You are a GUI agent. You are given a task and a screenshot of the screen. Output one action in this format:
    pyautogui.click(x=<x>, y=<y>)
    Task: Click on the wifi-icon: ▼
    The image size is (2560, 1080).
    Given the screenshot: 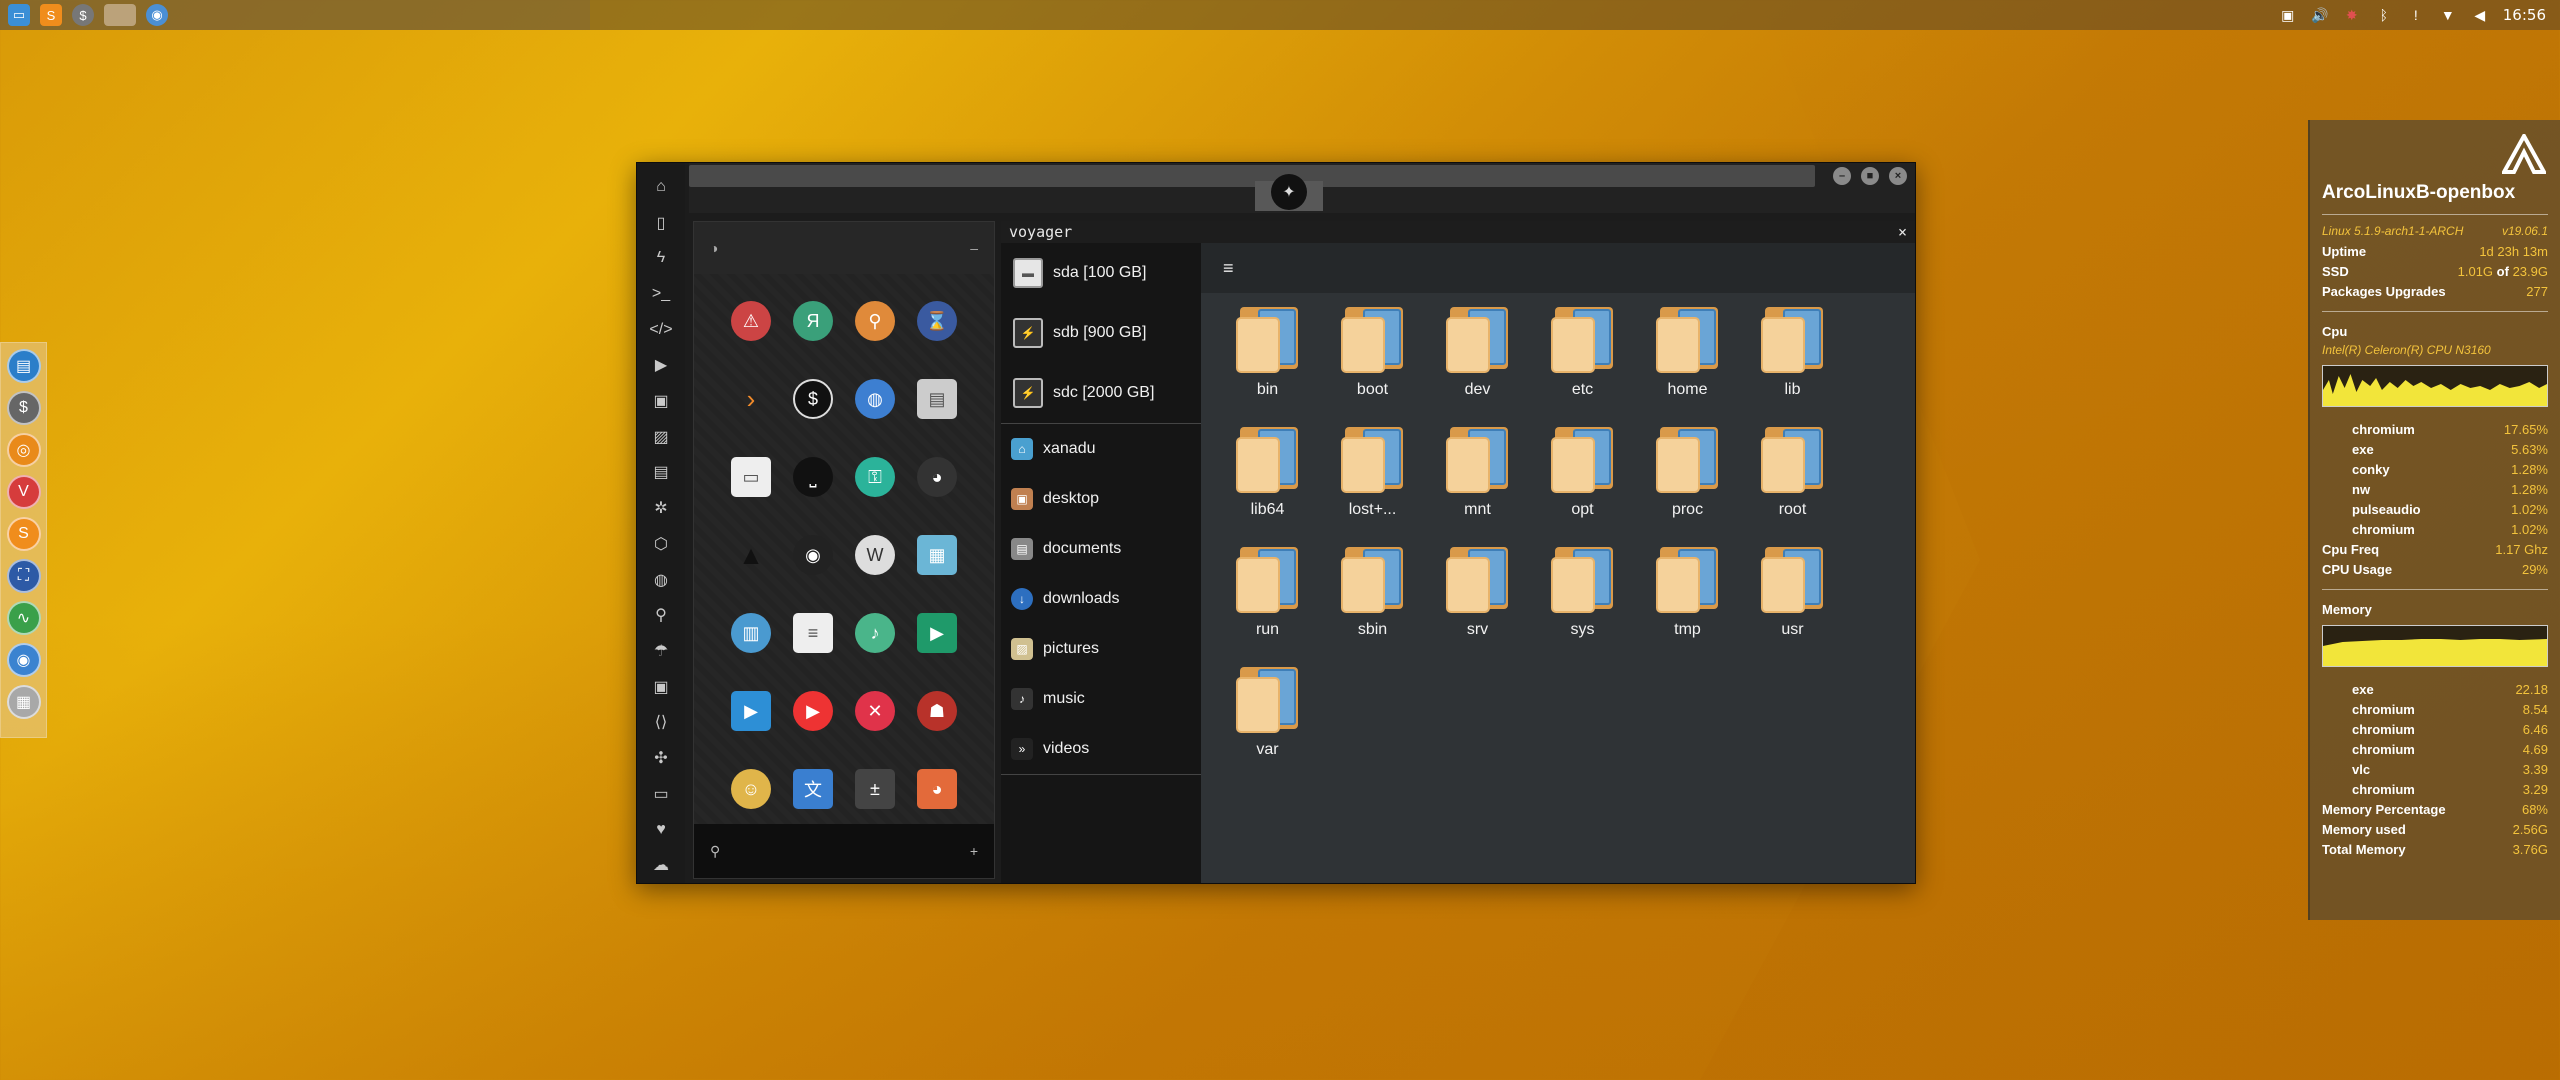 What is the action you would take?
    pyautogui.click(x=2448, y=15)
    